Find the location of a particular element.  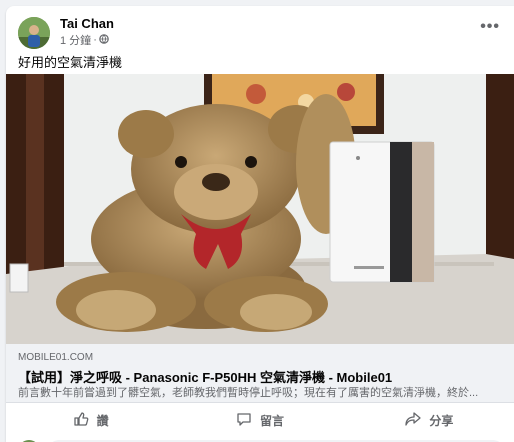

thumbs-up-icon is located at coordinates (81, 420).